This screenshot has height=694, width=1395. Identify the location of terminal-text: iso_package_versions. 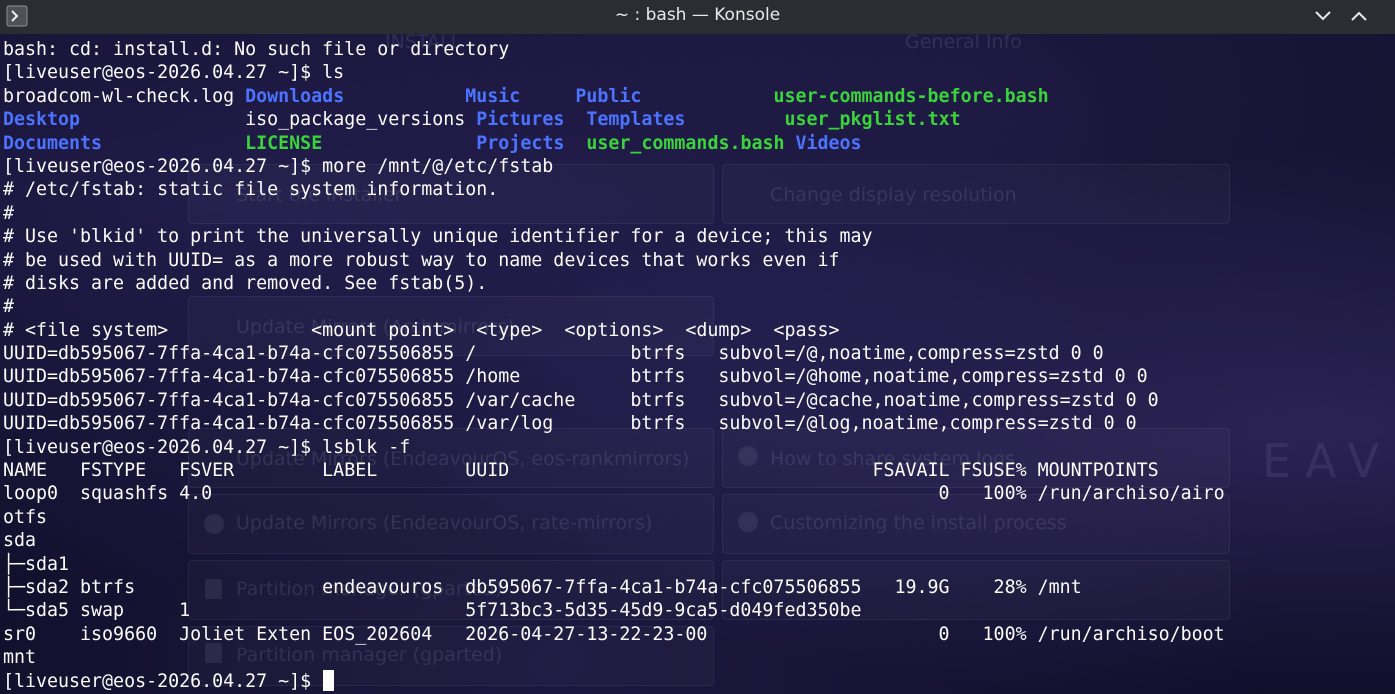
(278, 120).